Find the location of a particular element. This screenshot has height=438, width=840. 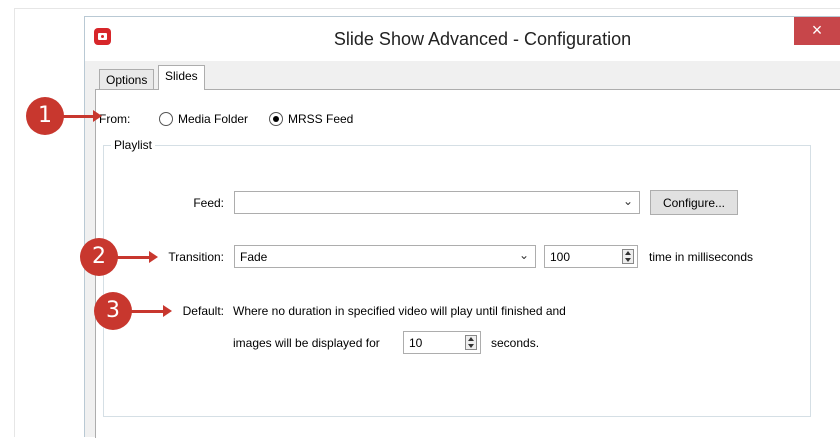

seconds-stepper: 10 is located at coordinates (442, 342).